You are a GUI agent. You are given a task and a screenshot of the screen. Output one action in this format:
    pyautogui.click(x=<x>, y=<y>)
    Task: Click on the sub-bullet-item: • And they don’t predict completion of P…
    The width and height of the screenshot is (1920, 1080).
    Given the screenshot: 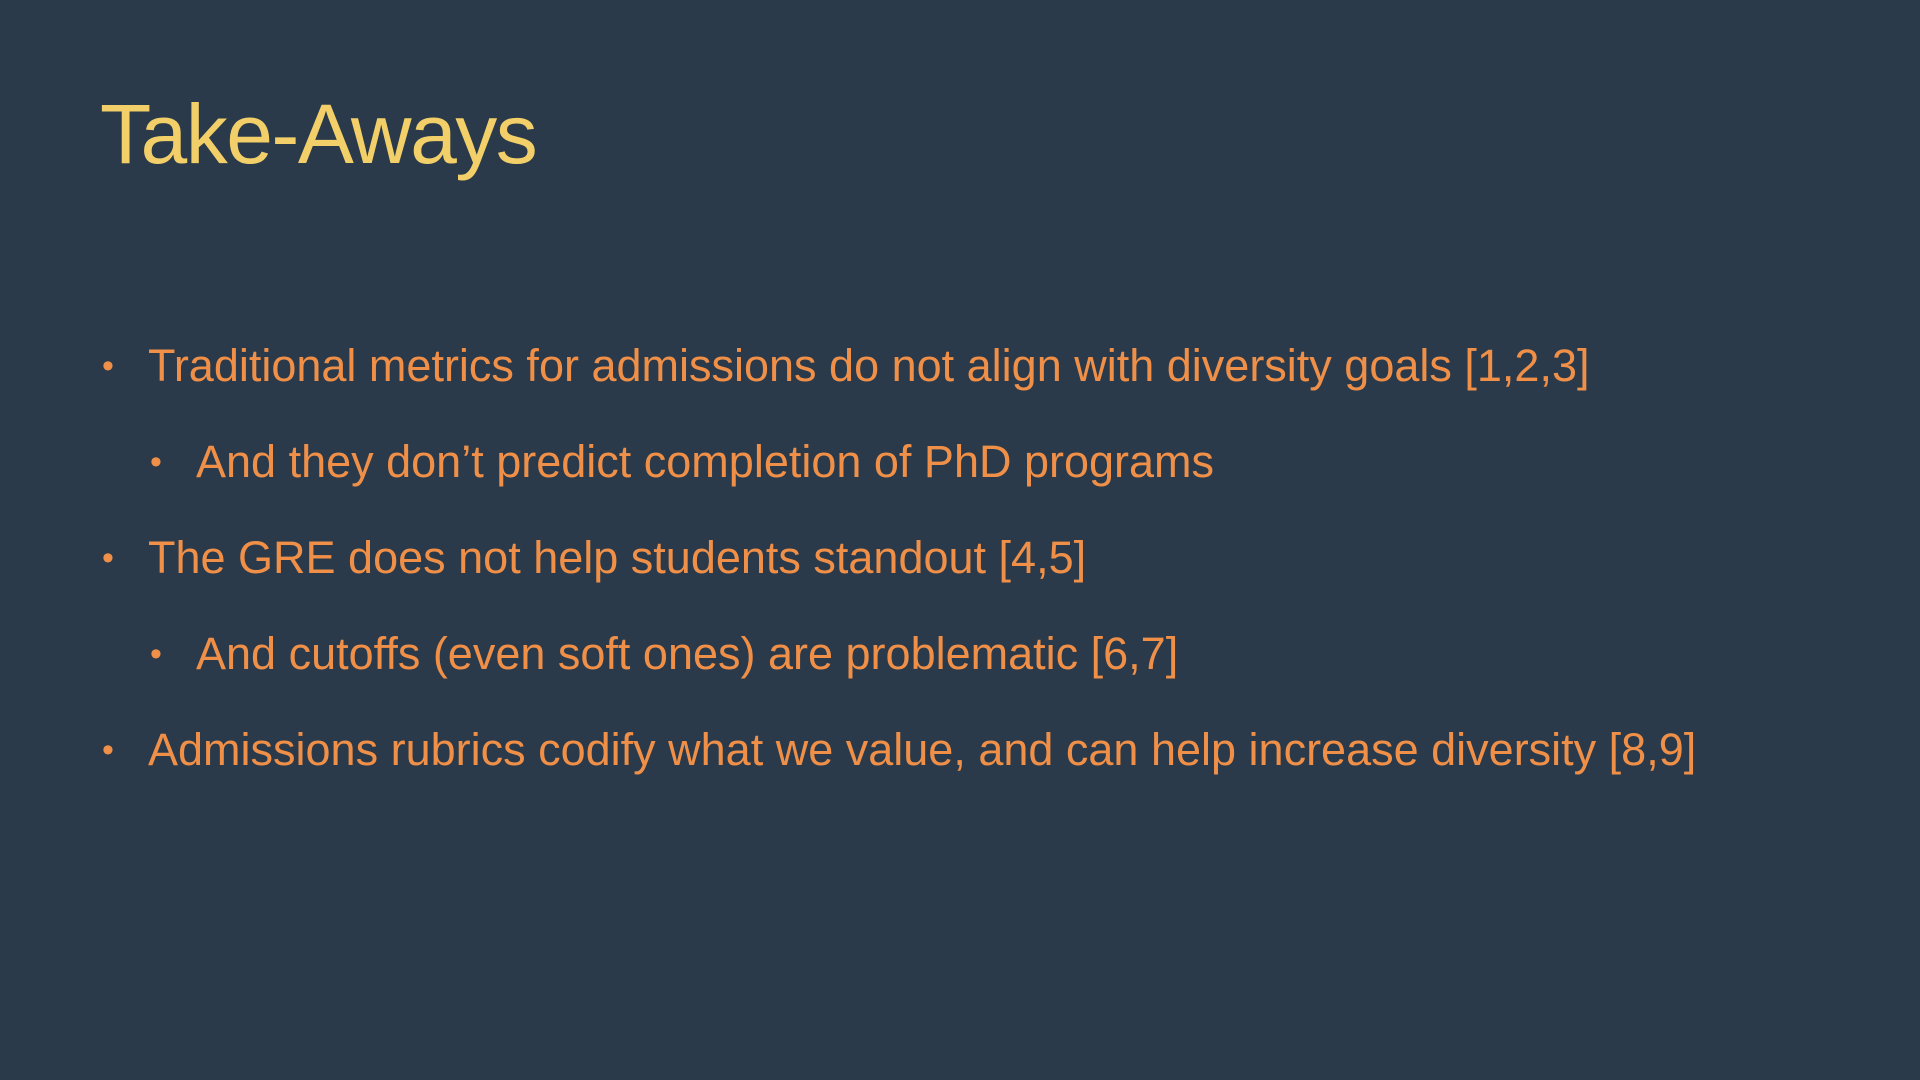 What is the action you would take?
    pyautogui.click(x=898, y=480)
    